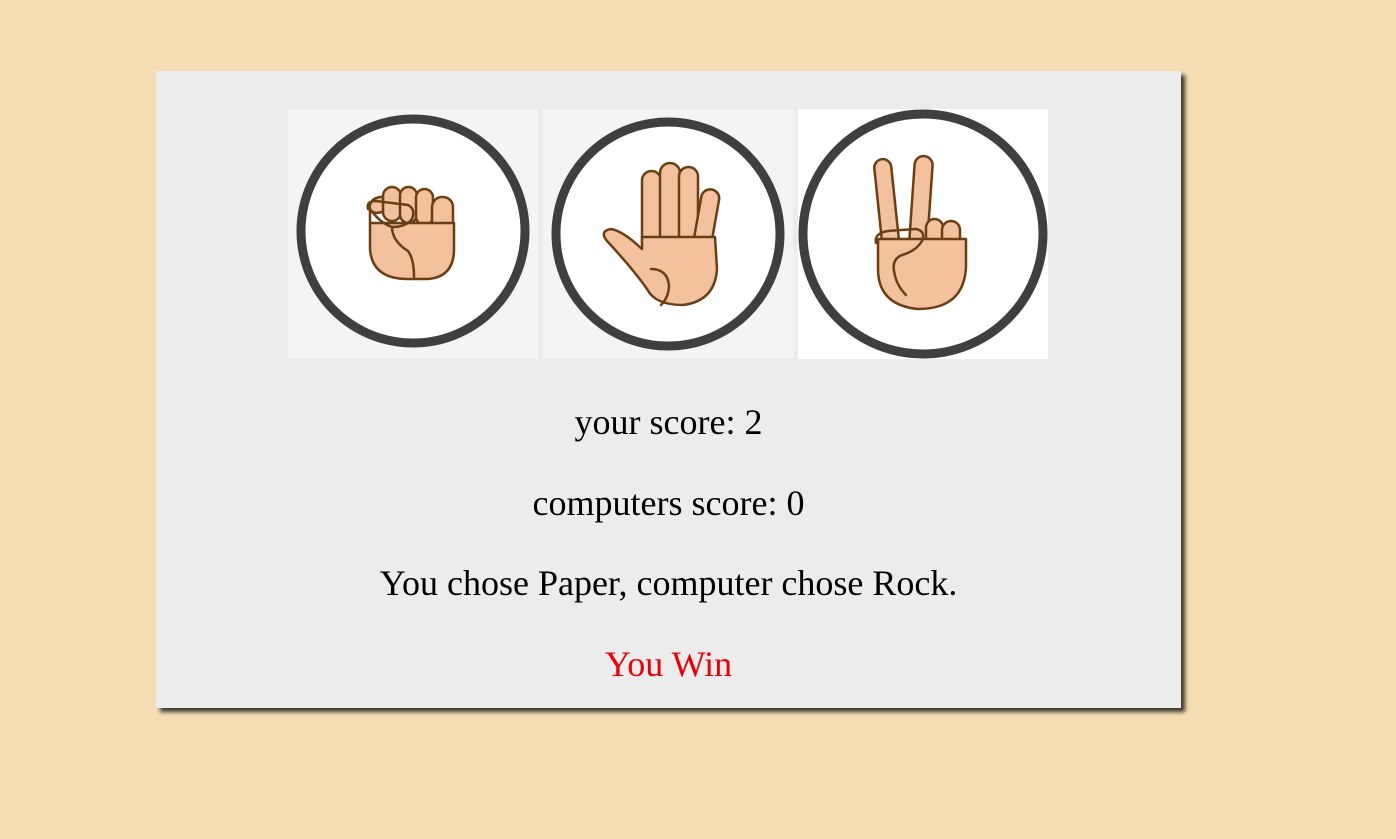 The width and height of the screenshot is (1396, 839). Describe the element at coordinates (668, 664) in the screenshot. I see `result-text: You Win` at that location.